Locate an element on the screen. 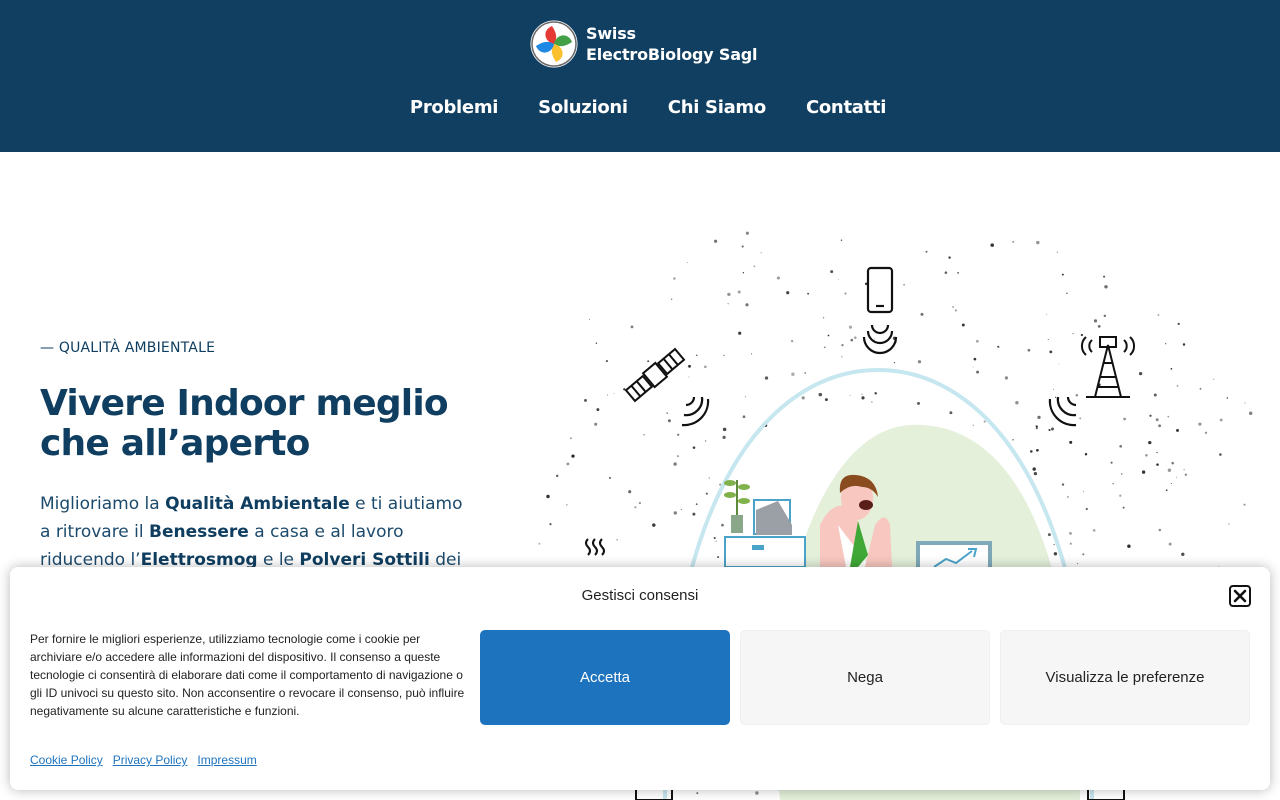 The height and width of the screenshot is (800, 1280). nav-item-soluzioni: Soluzioni is located at coordinates (583, 108).